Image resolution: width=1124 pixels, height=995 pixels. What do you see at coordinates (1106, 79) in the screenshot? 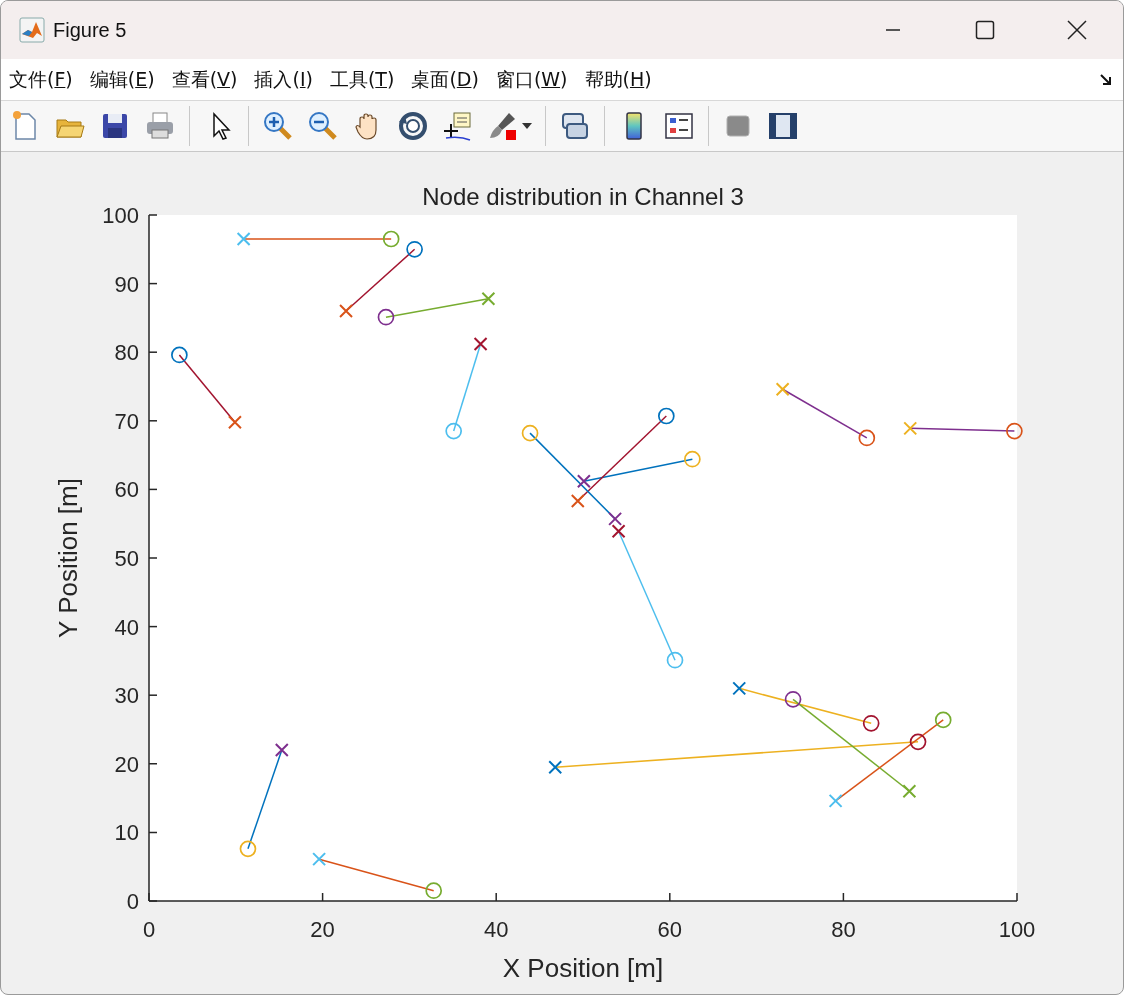
I see `dock-arrow-icon` at bounding box center [1106, 79].